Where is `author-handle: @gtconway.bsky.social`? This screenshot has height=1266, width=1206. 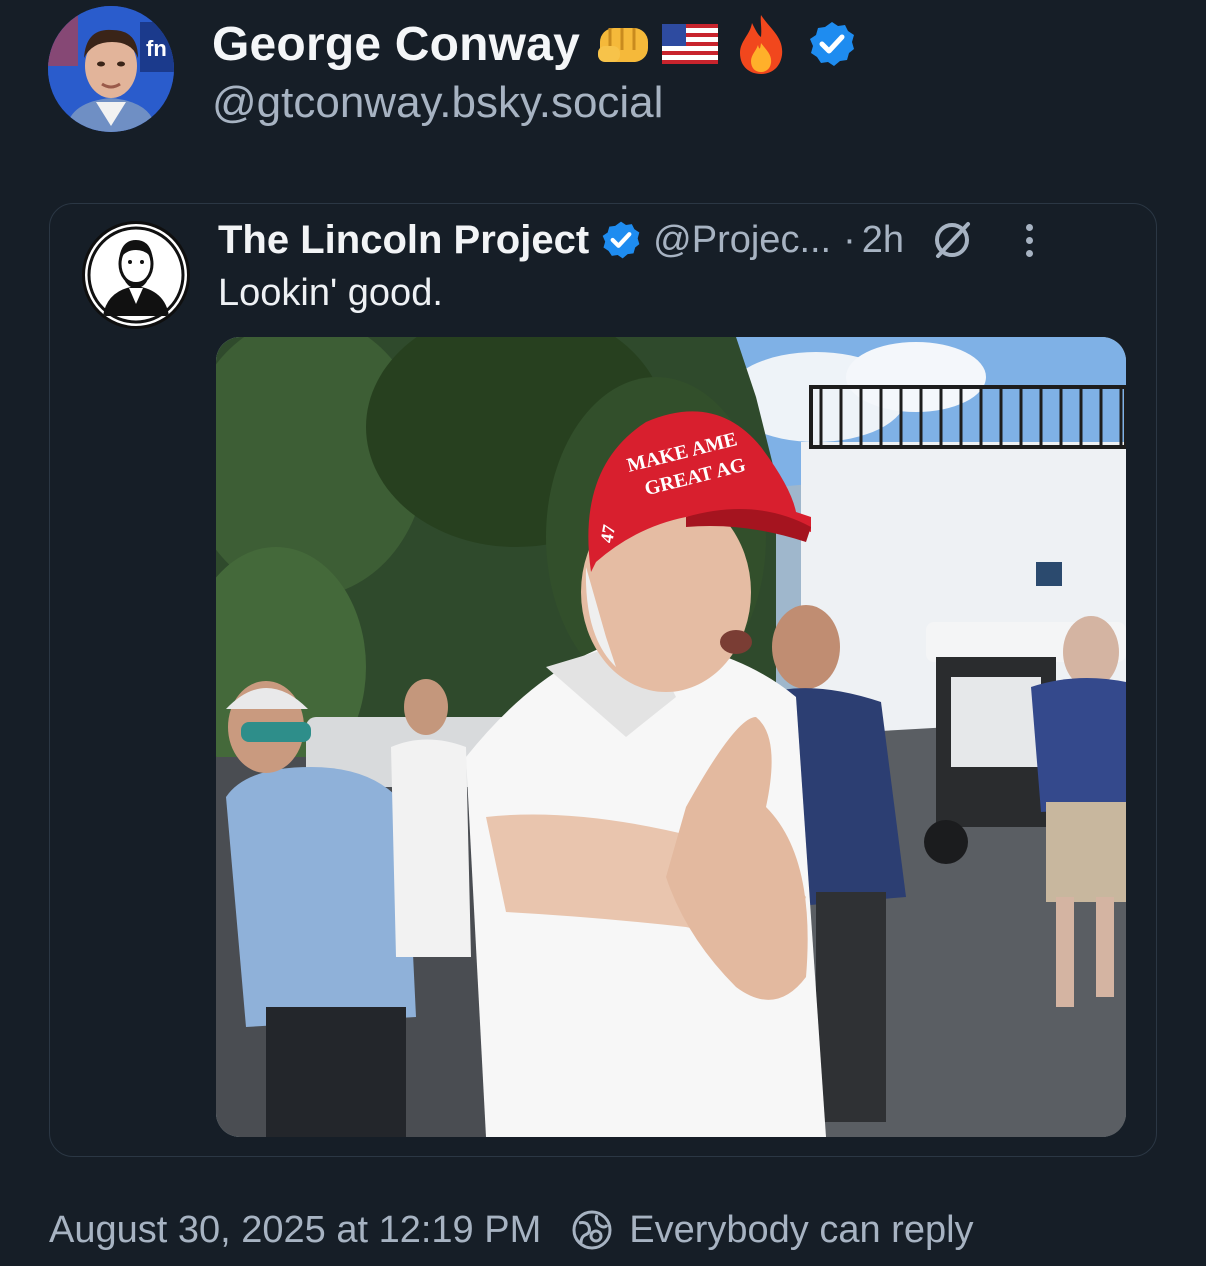
author-handle: @gtconway.bsky.social is located at coordinates (534, 103).